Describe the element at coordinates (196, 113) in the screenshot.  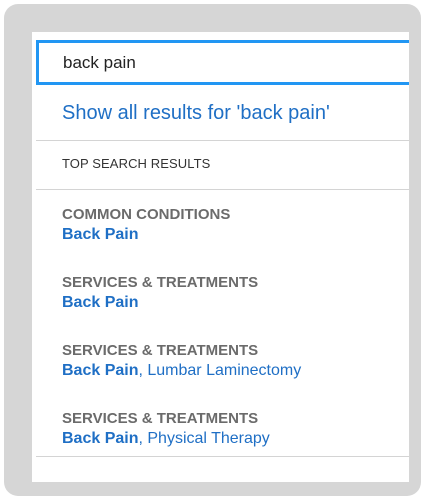
I see `show-all-results-link: Show all results for 'back pain'` at that location.